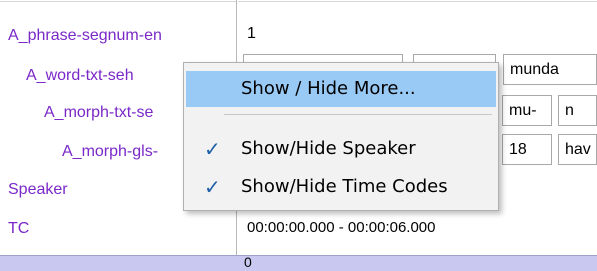 Image resolution: width=597 pixels, height=271 pixels. Describe the element at coordinates (358, 114) in the screenshot. I see `menu-separator` at that location.